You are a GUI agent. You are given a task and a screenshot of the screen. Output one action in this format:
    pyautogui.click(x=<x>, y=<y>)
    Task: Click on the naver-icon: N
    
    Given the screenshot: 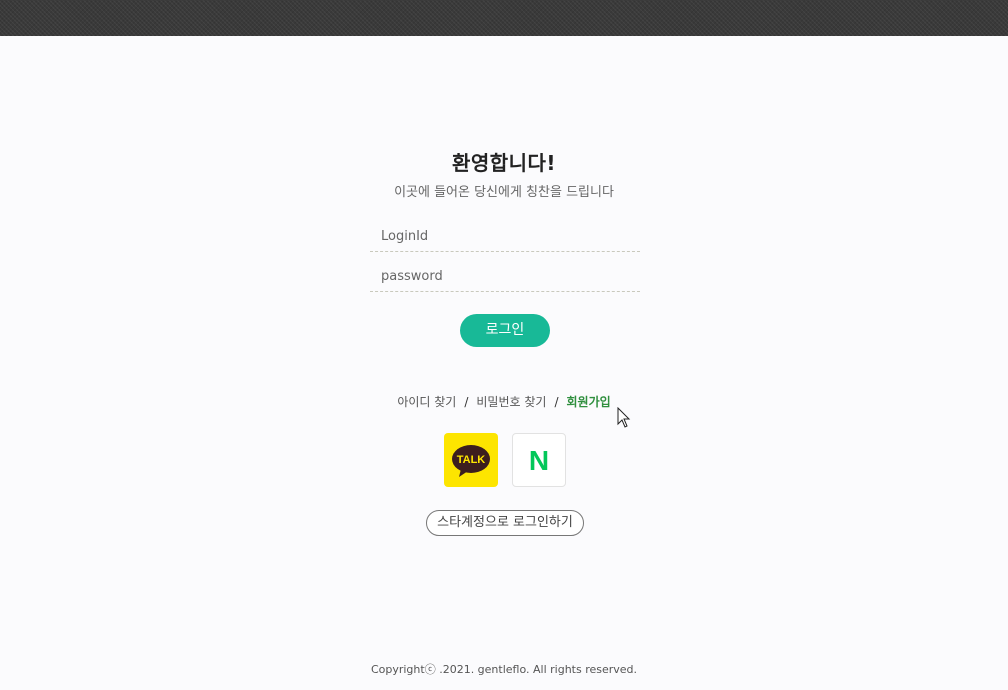 What is the action you would take?
    pyautogui.click(x=539, y=460)
    